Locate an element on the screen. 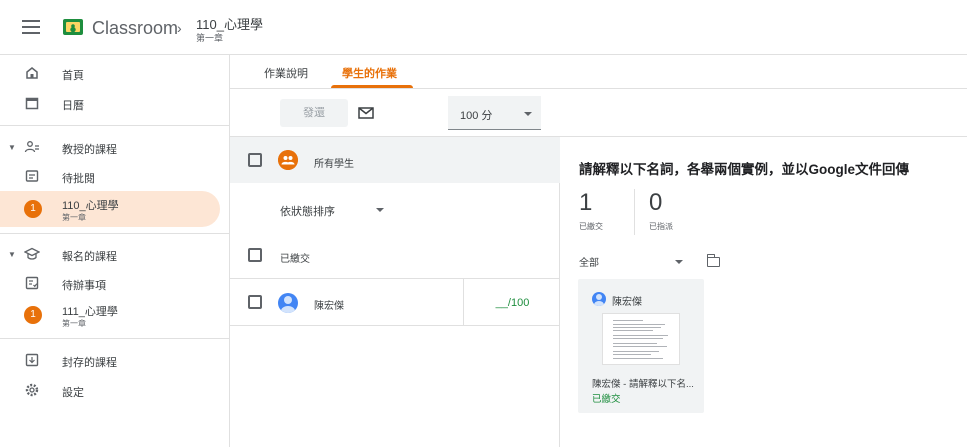 The width and height of the screenshot is (967, 447). section-turned-in-row: 已繳交 is located at coordinates (395, 255).